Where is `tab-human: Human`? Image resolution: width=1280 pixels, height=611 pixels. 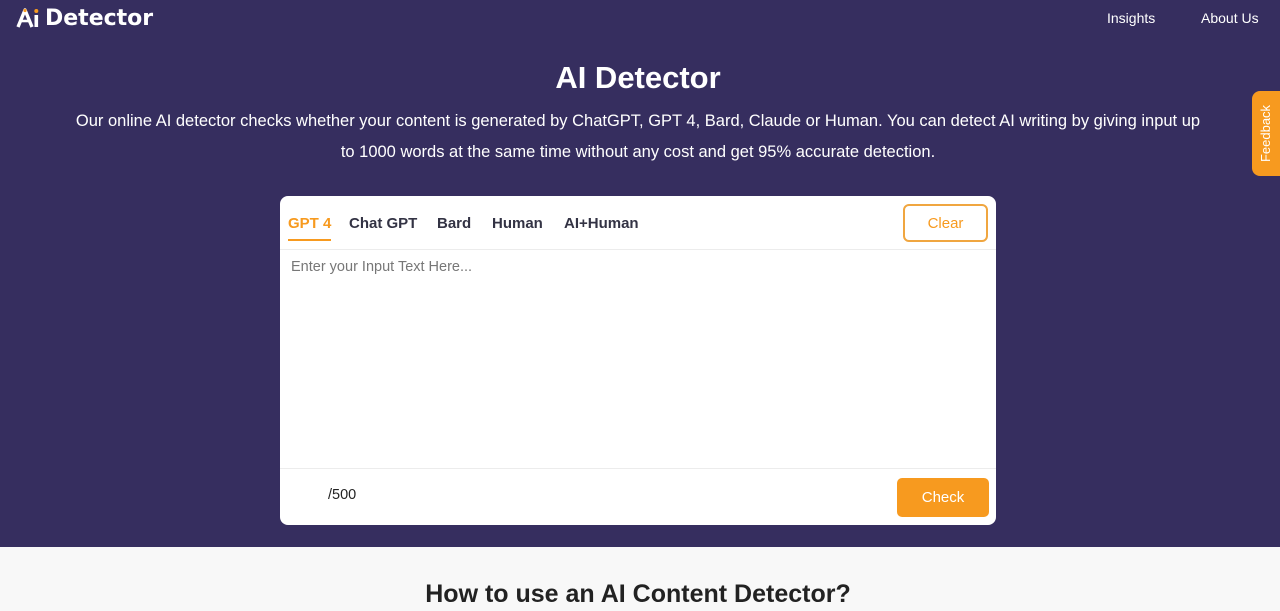 tab-human: Human is located at coordinates (517, 223).